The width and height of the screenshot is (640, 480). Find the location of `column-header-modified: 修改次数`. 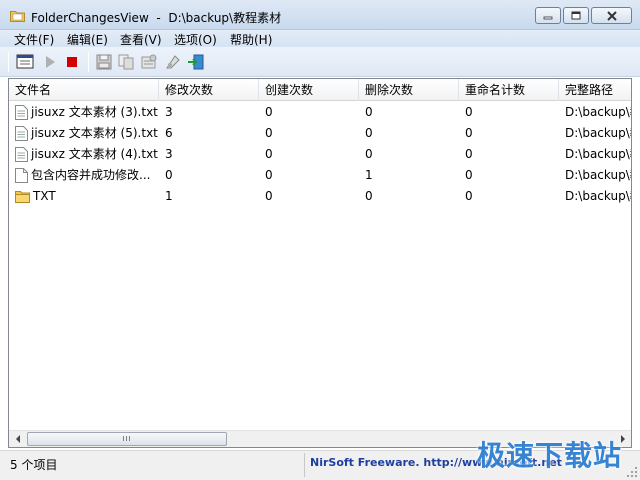

column-header-modified: 修改次数 is located at coordinates (209, 90).